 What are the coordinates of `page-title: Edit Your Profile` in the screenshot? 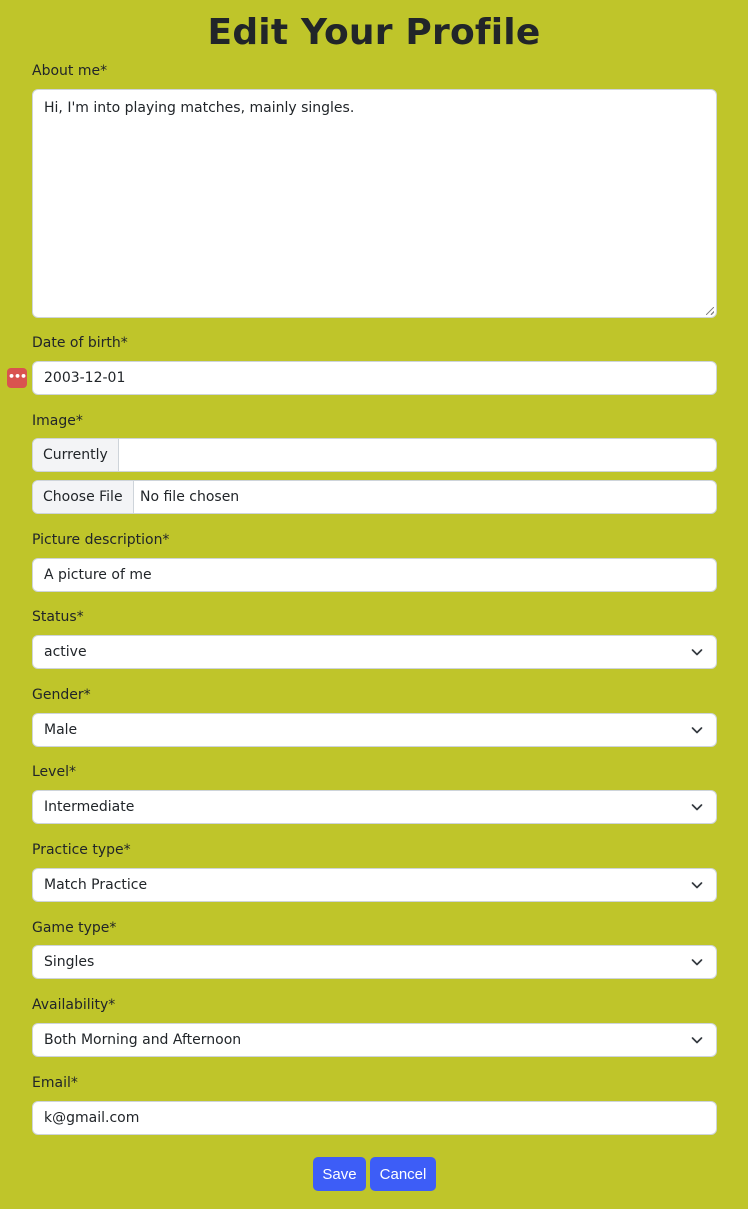 It's located at (374, 32).